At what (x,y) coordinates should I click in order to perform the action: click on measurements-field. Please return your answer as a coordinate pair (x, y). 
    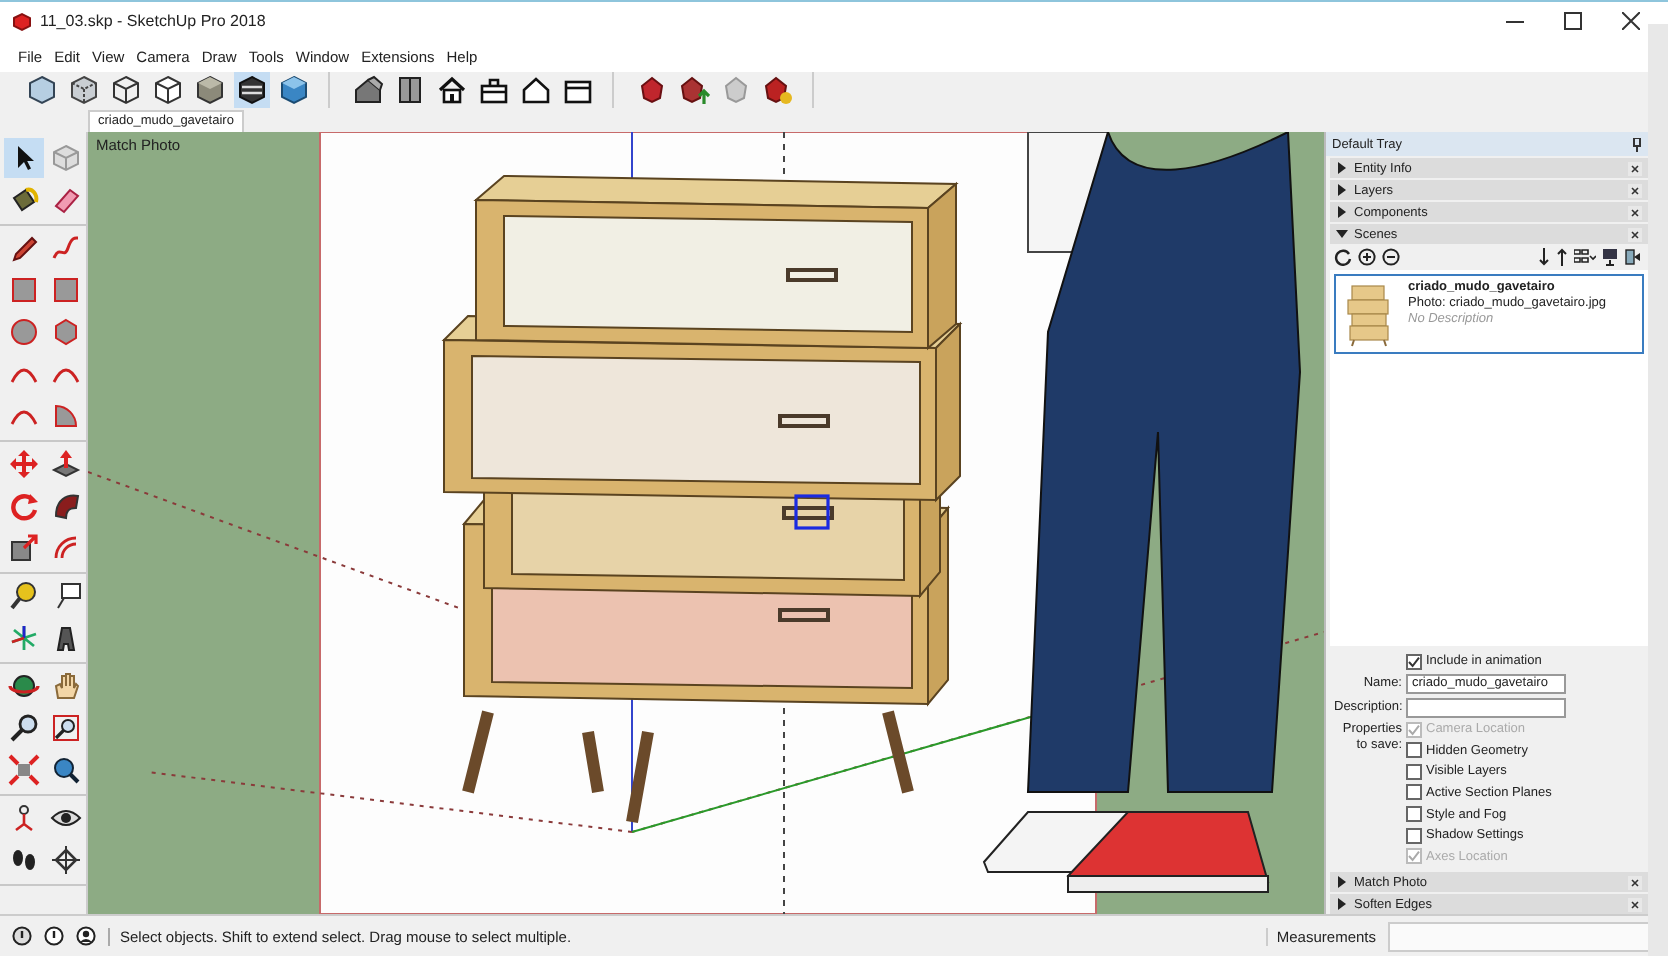
    Looking at the image, I should click on (1520, 936).